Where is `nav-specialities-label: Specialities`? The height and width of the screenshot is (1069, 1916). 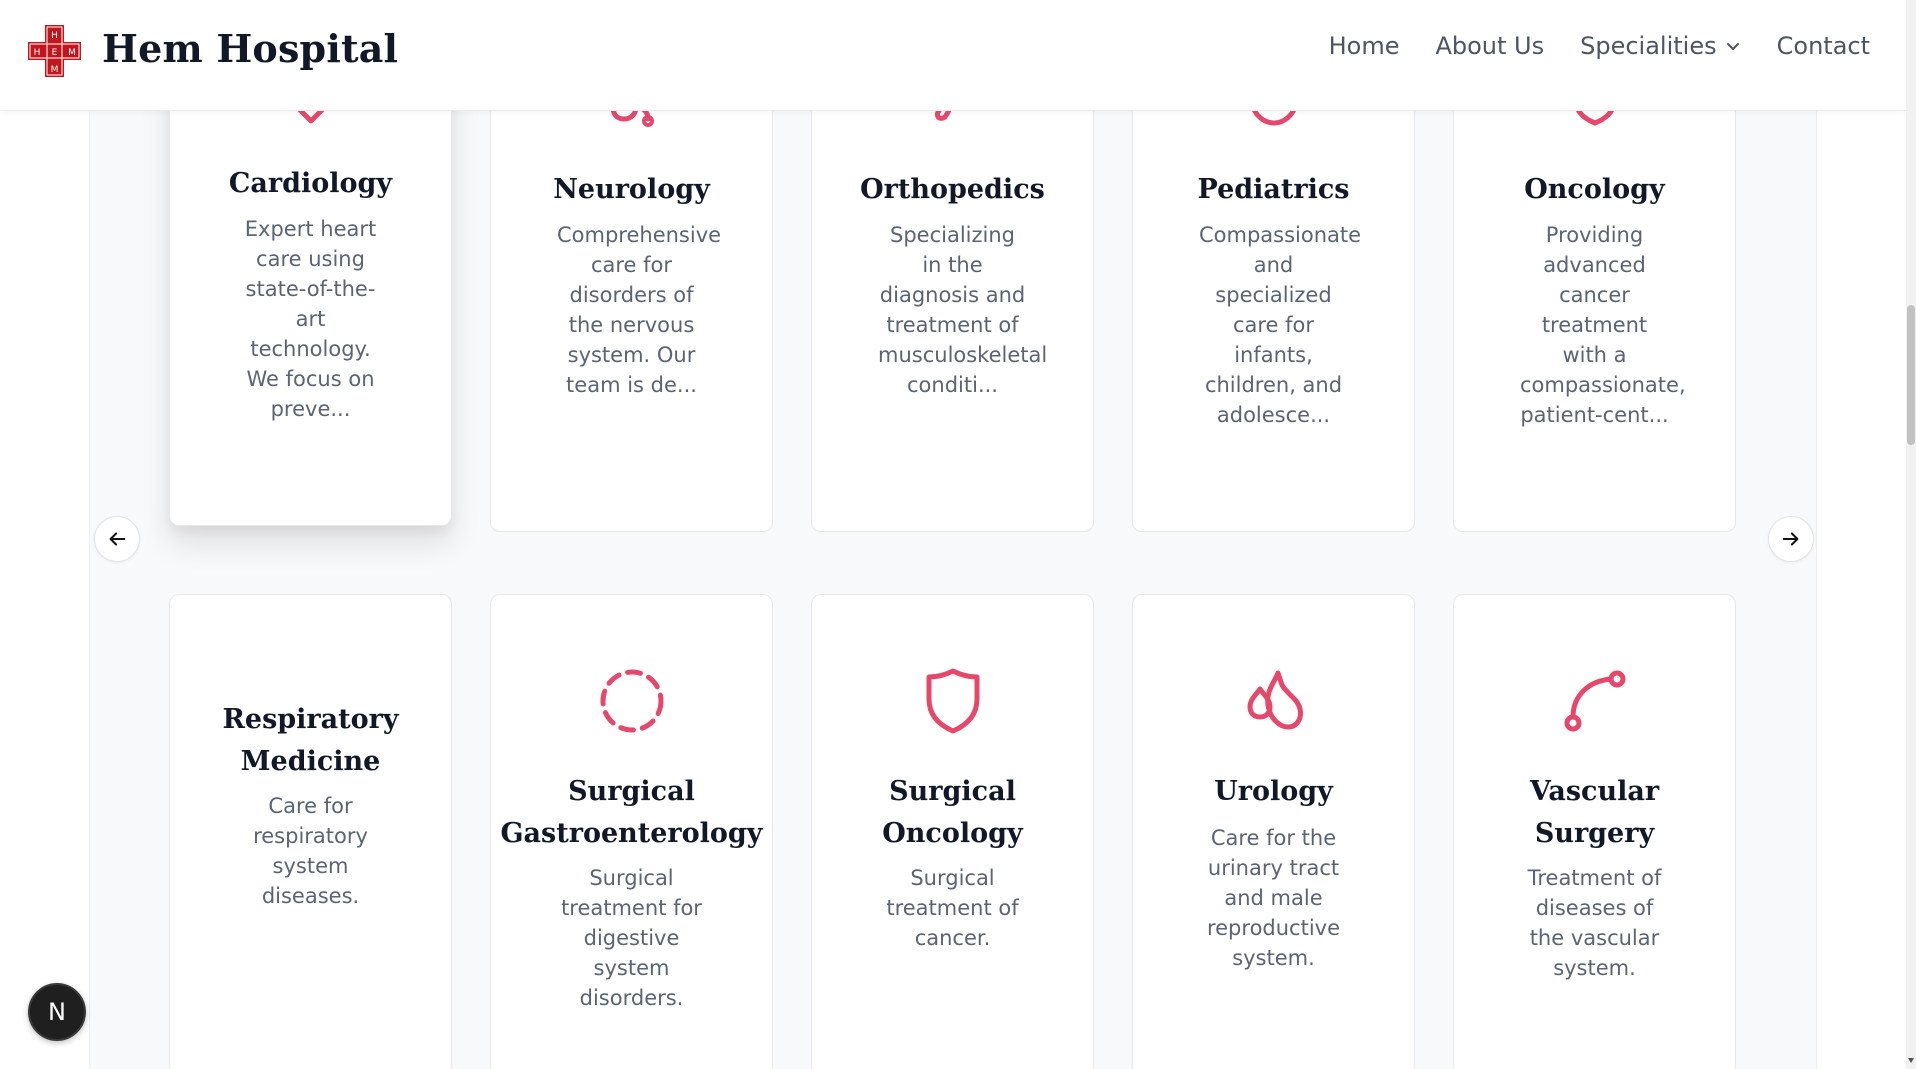
nav-specialities-label: Specialities is located at coordinates (1648, 46).